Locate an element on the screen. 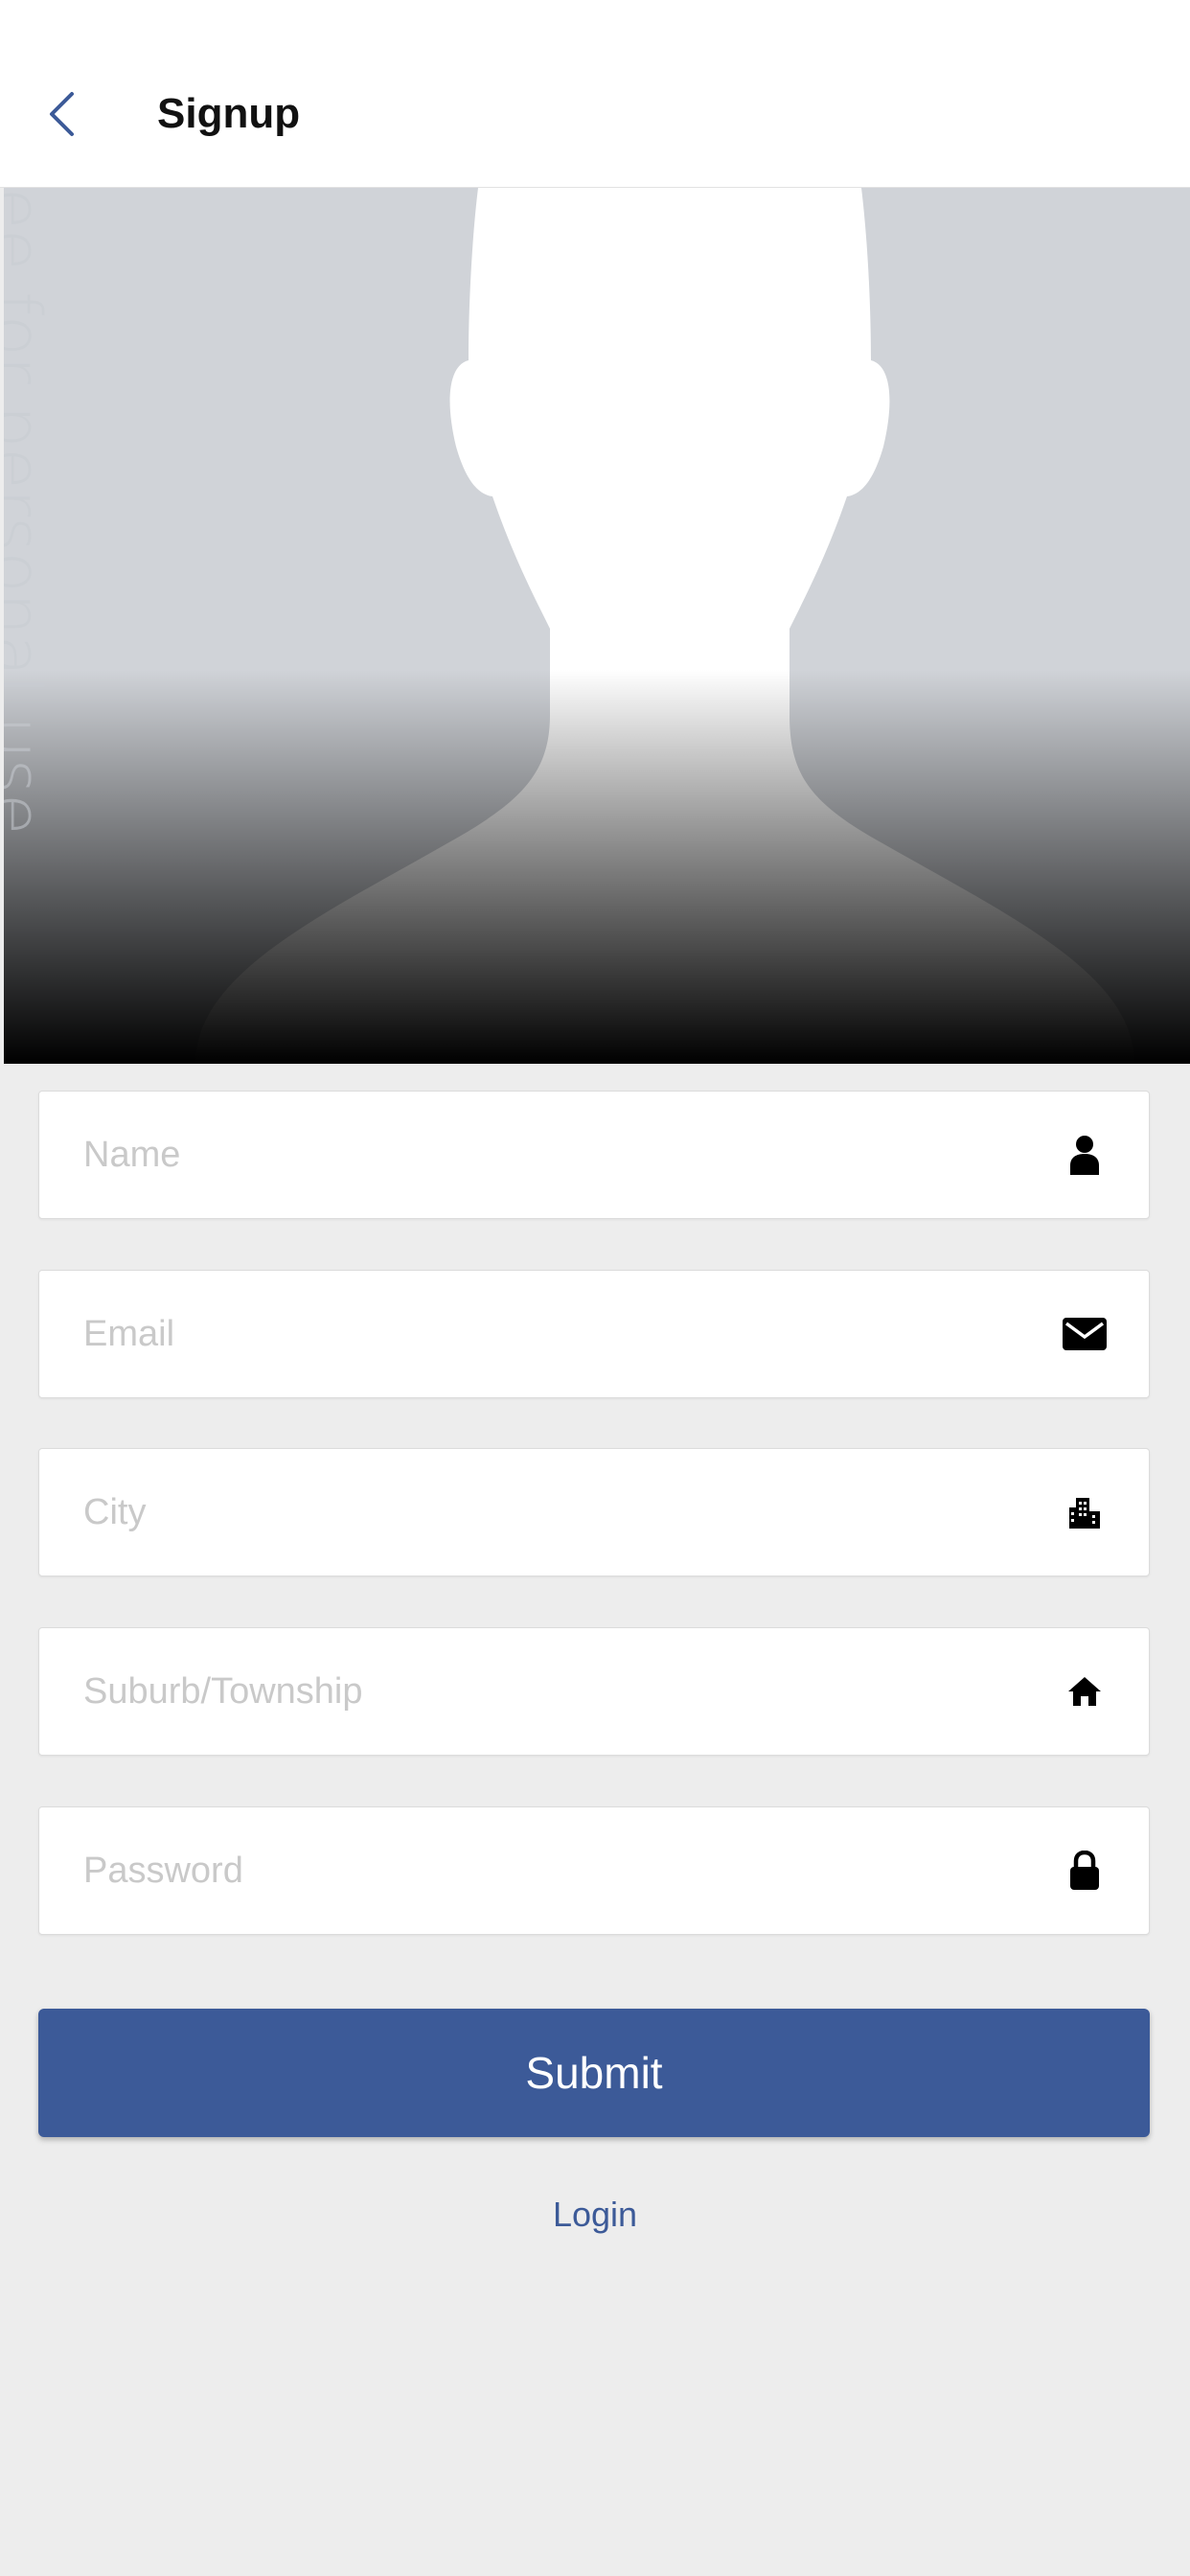  home-icon is located at coordinates (1085, 1691).